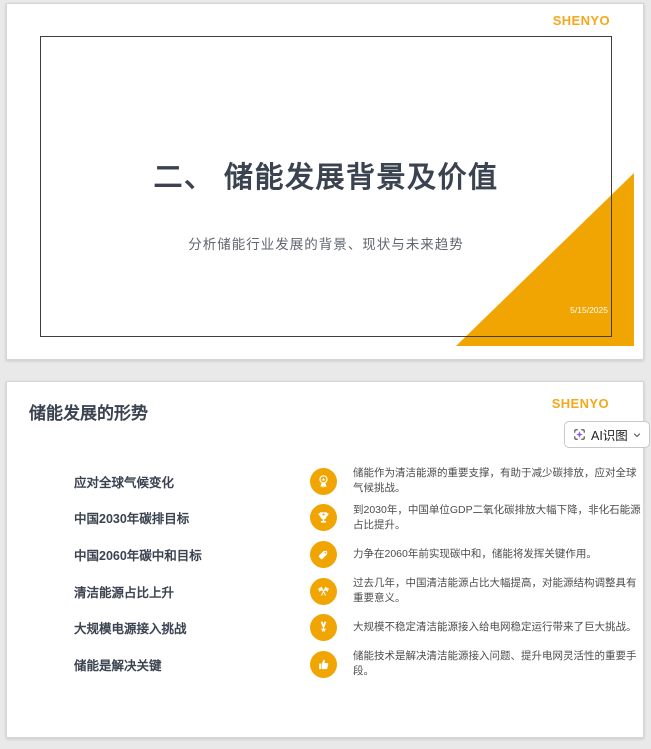 The height and width of the screenshot is (749, 651). What do you see at coordinates (132, 519) in the screenshot?
I see `item-heading: 中国2030年碳排目标` at bounding box center [132, 519].